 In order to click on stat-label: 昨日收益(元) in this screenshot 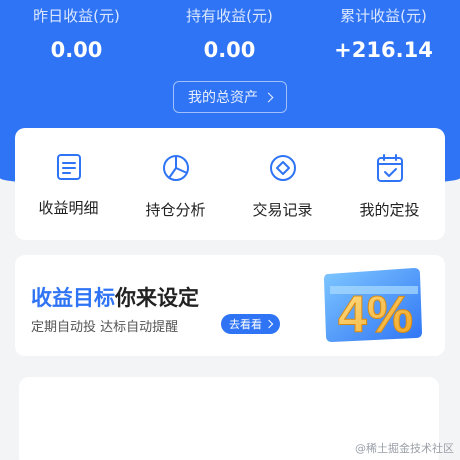, I will do `click(76, 16)`.